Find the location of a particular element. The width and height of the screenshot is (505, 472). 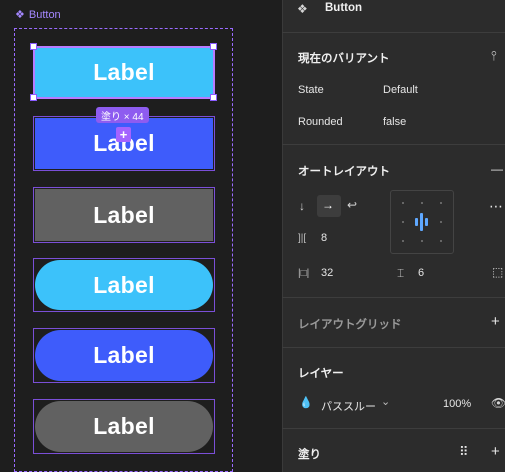

component-set-title: ❖ Button is located at coordinates (38, 15).